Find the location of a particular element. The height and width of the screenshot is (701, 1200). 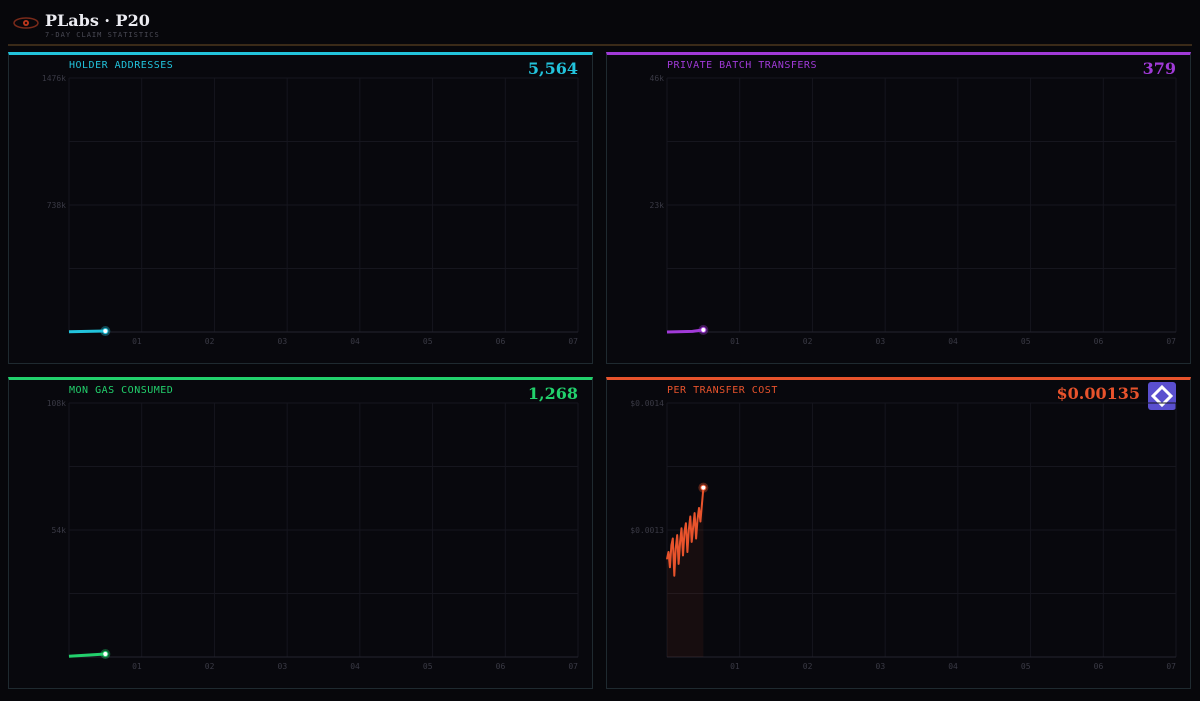

y-tick-label: 738k is located at coordinates (56, 205).